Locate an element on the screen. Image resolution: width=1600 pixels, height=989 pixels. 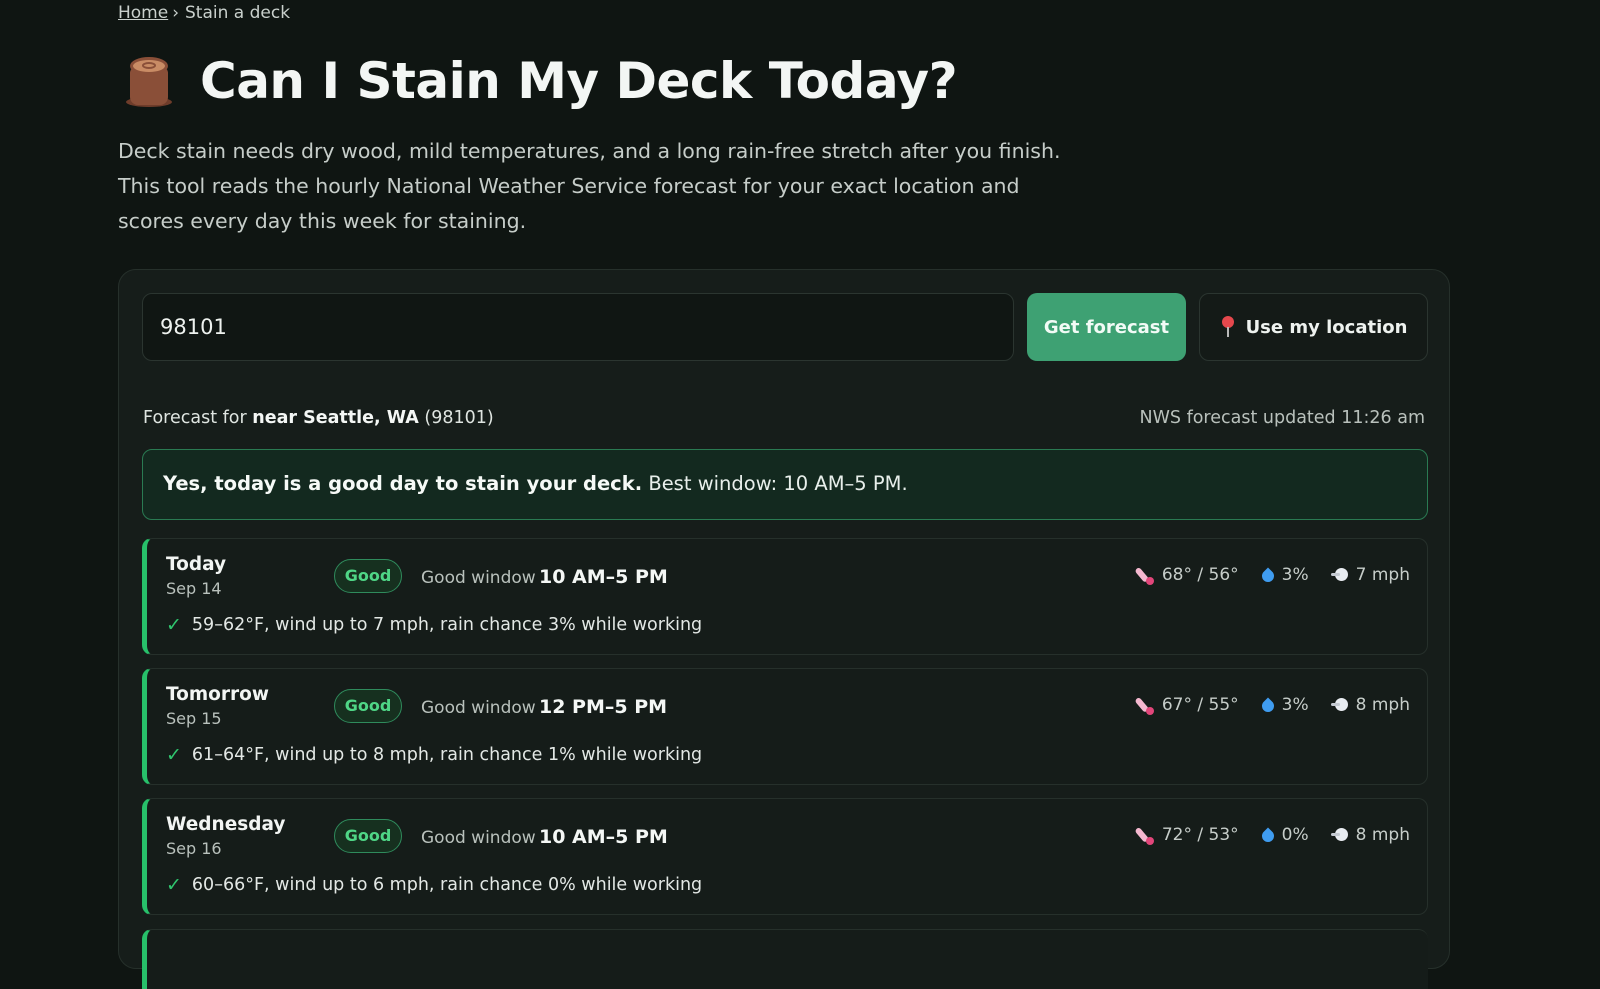
day-card-partial is located at coordinates (785, 959).